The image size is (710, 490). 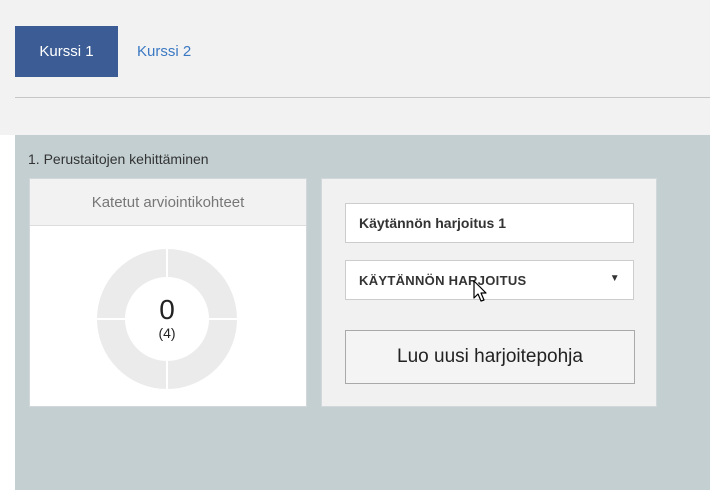 I want to click on coverage-card-title: Katetut arviointikohteet, so click(x=168, y=202).